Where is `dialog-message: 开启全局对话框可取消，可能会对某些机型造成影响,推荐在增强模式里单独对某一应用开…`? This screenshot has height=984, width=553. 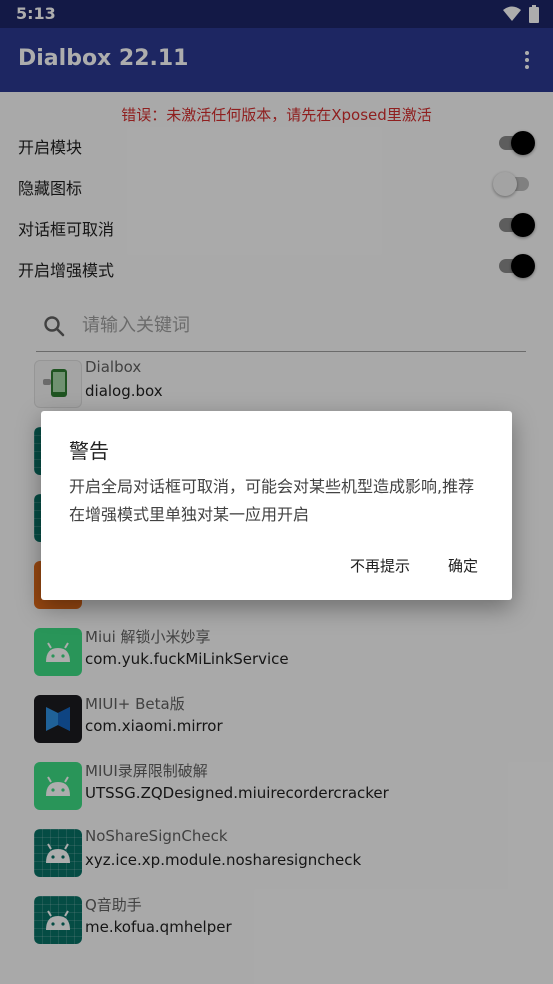
dialog-message: 开启全局对话框可取消，可能会对某些机型造成影响,推荐在增强模式里单独对某一应用开… is located at coordinates (272, 500).